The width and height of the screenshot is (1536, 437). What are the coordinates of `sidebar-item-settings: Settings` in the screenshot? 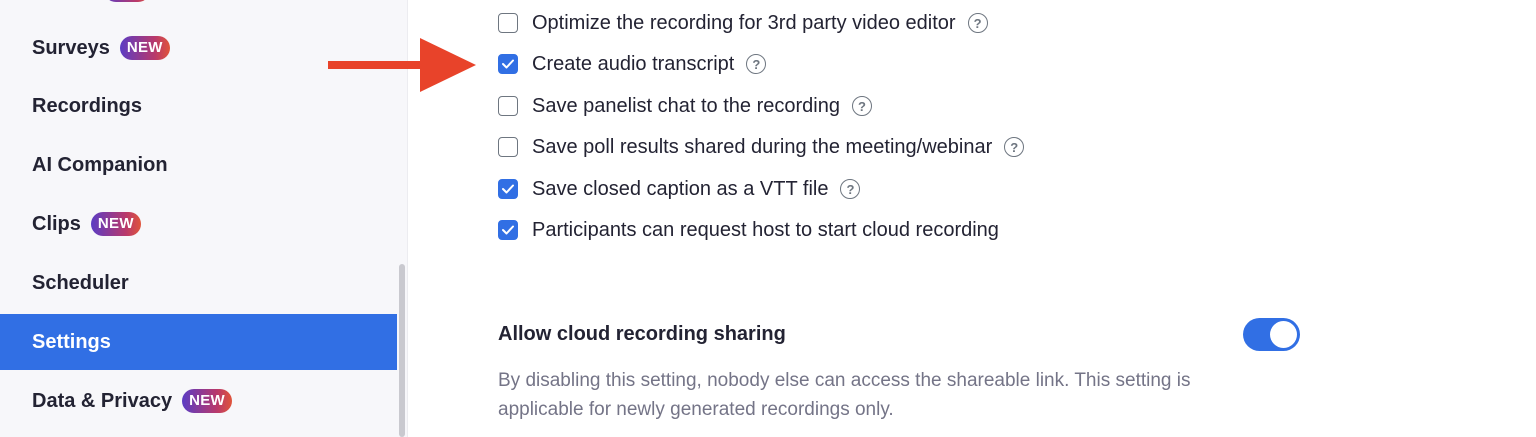 It's located at (198, 342).